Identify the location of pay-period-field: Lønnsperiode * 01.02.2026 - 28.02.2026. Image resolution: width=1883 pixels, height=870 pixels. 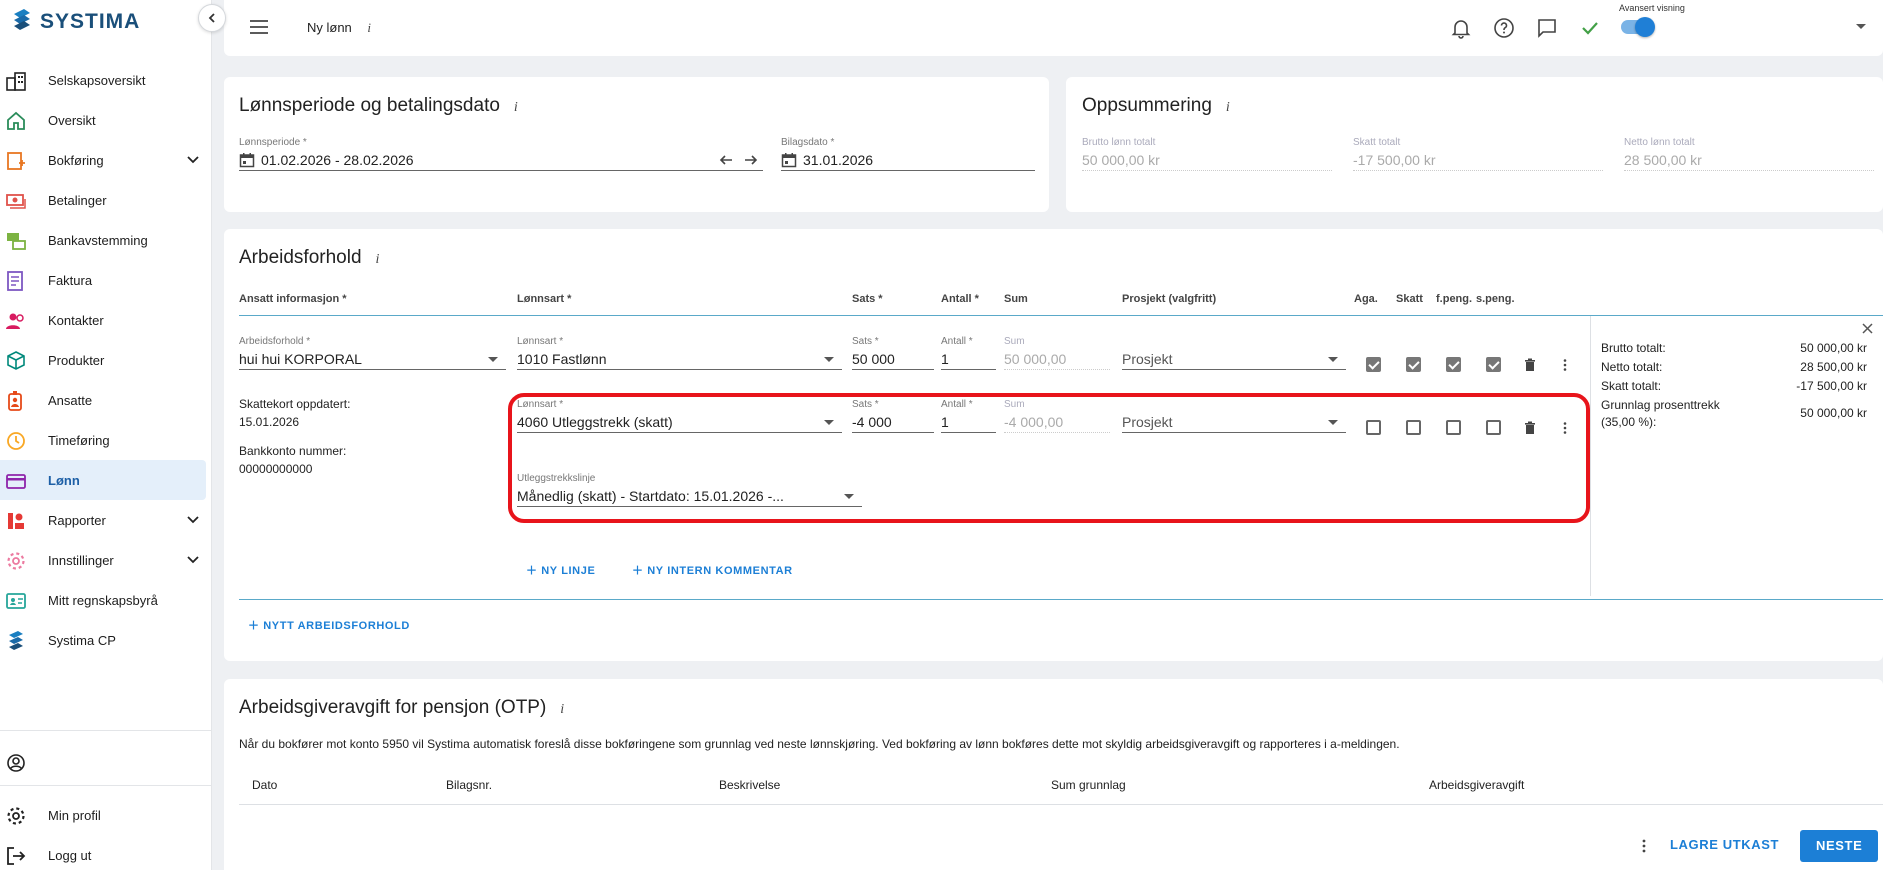
(501, 153).